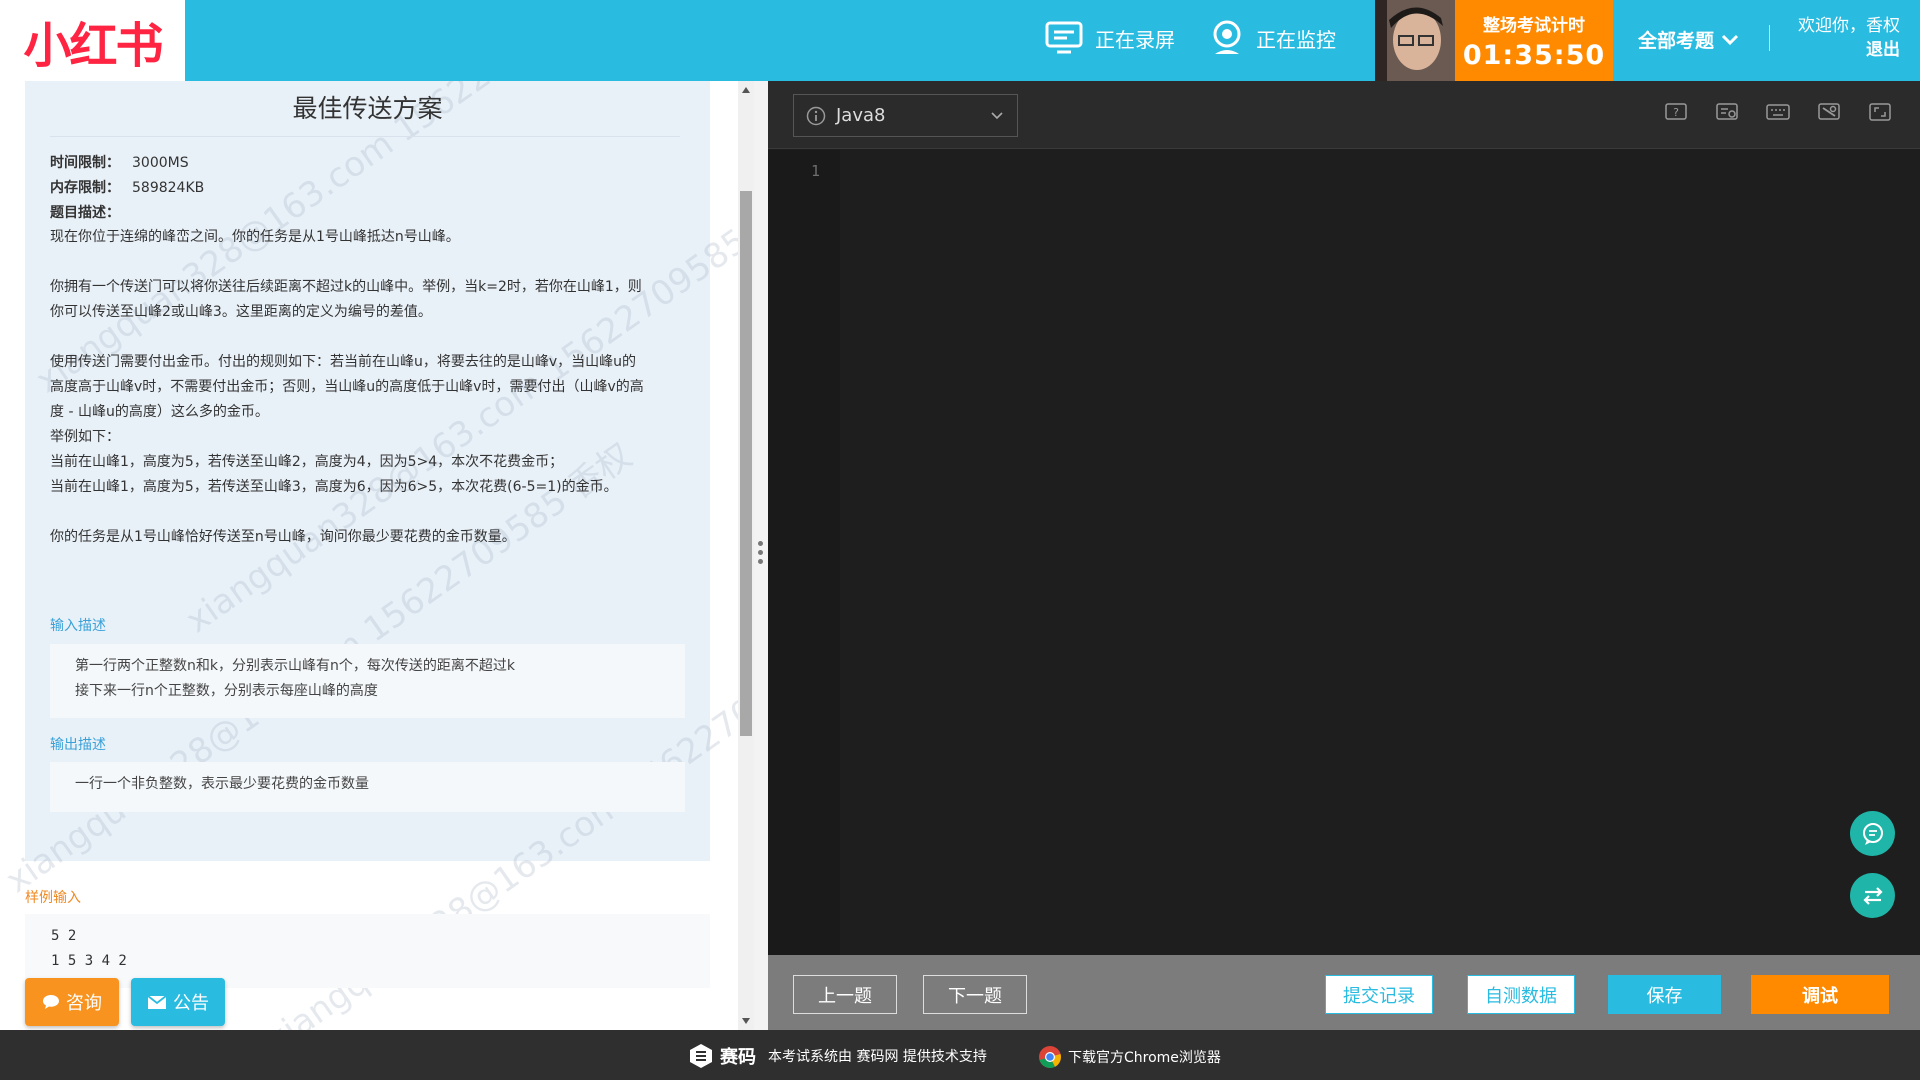  I want to click on output-description-label: 输出描述, so click(78, 745).